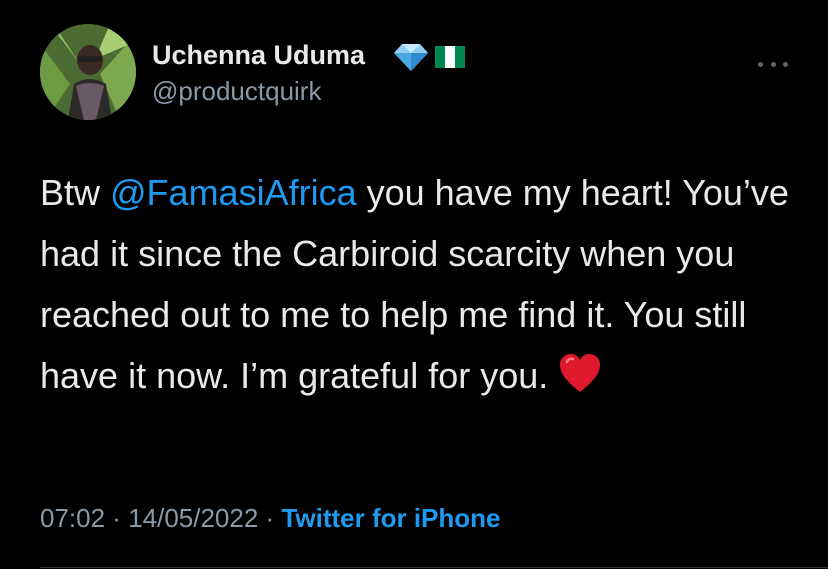  What do you see at coordinates (73, 518) in the screenshot?
I see `tweet-time: 07:02` at bounding box center [73, 518].